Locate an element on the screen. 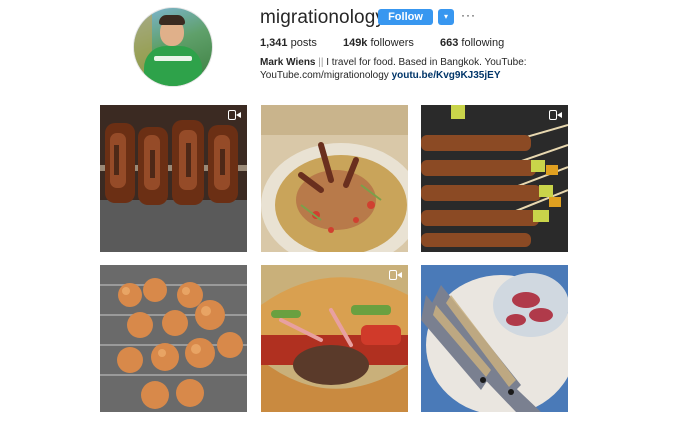 This screenshot has height=425, width=685. profile-username: migrationology is located at coordinates (322, 17).